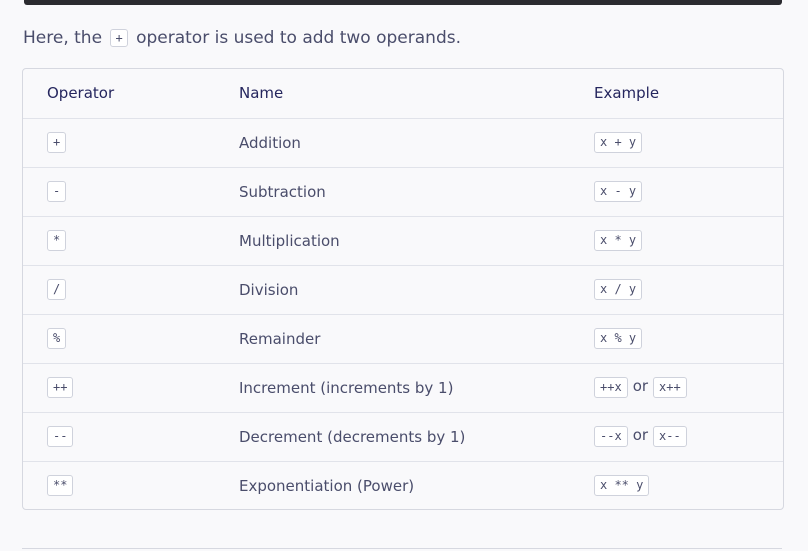 This screenshot has height=551, width=808. I want to click on example-cell: x ** y, so click(688, 485).